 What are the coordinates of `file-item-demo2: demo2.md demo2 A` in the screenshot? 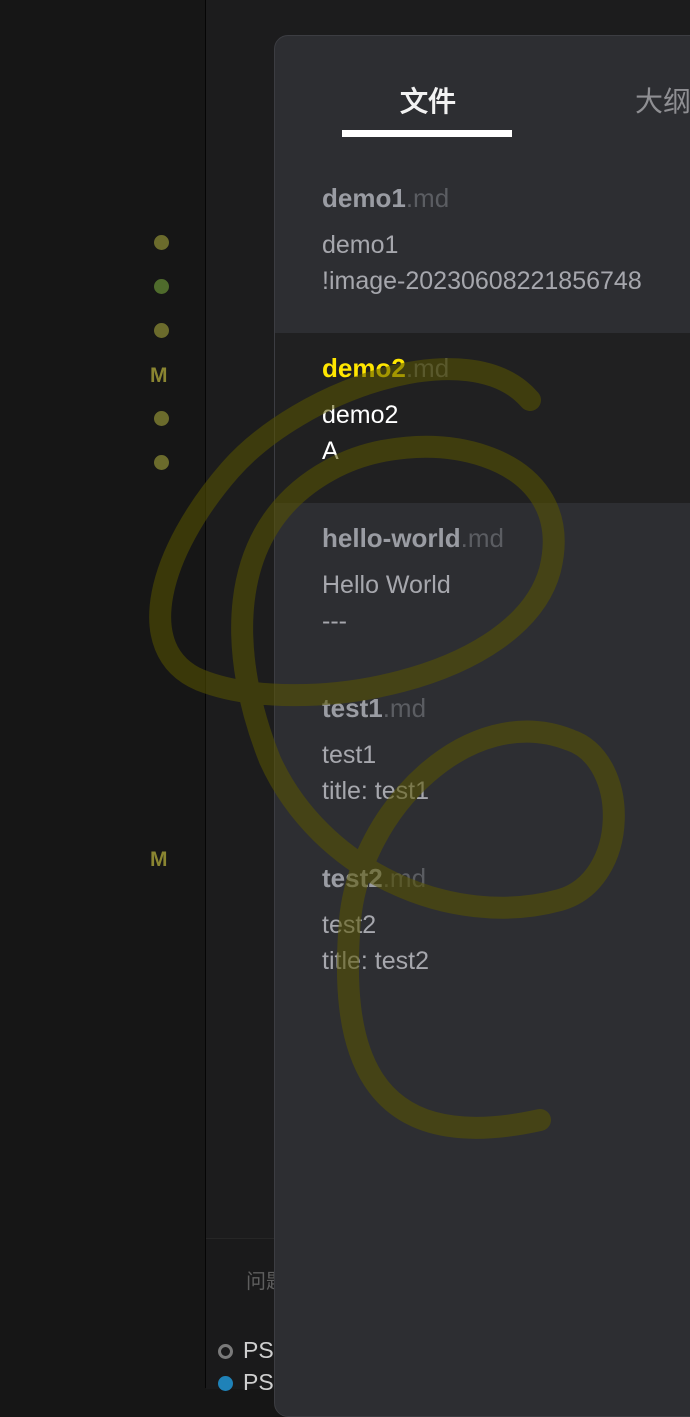 It's located at (482, 418).